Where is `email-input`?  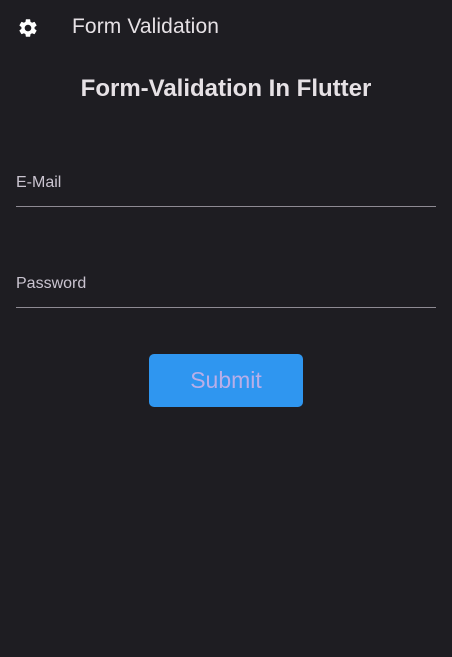 email-input is located at coordinates (226, 183).